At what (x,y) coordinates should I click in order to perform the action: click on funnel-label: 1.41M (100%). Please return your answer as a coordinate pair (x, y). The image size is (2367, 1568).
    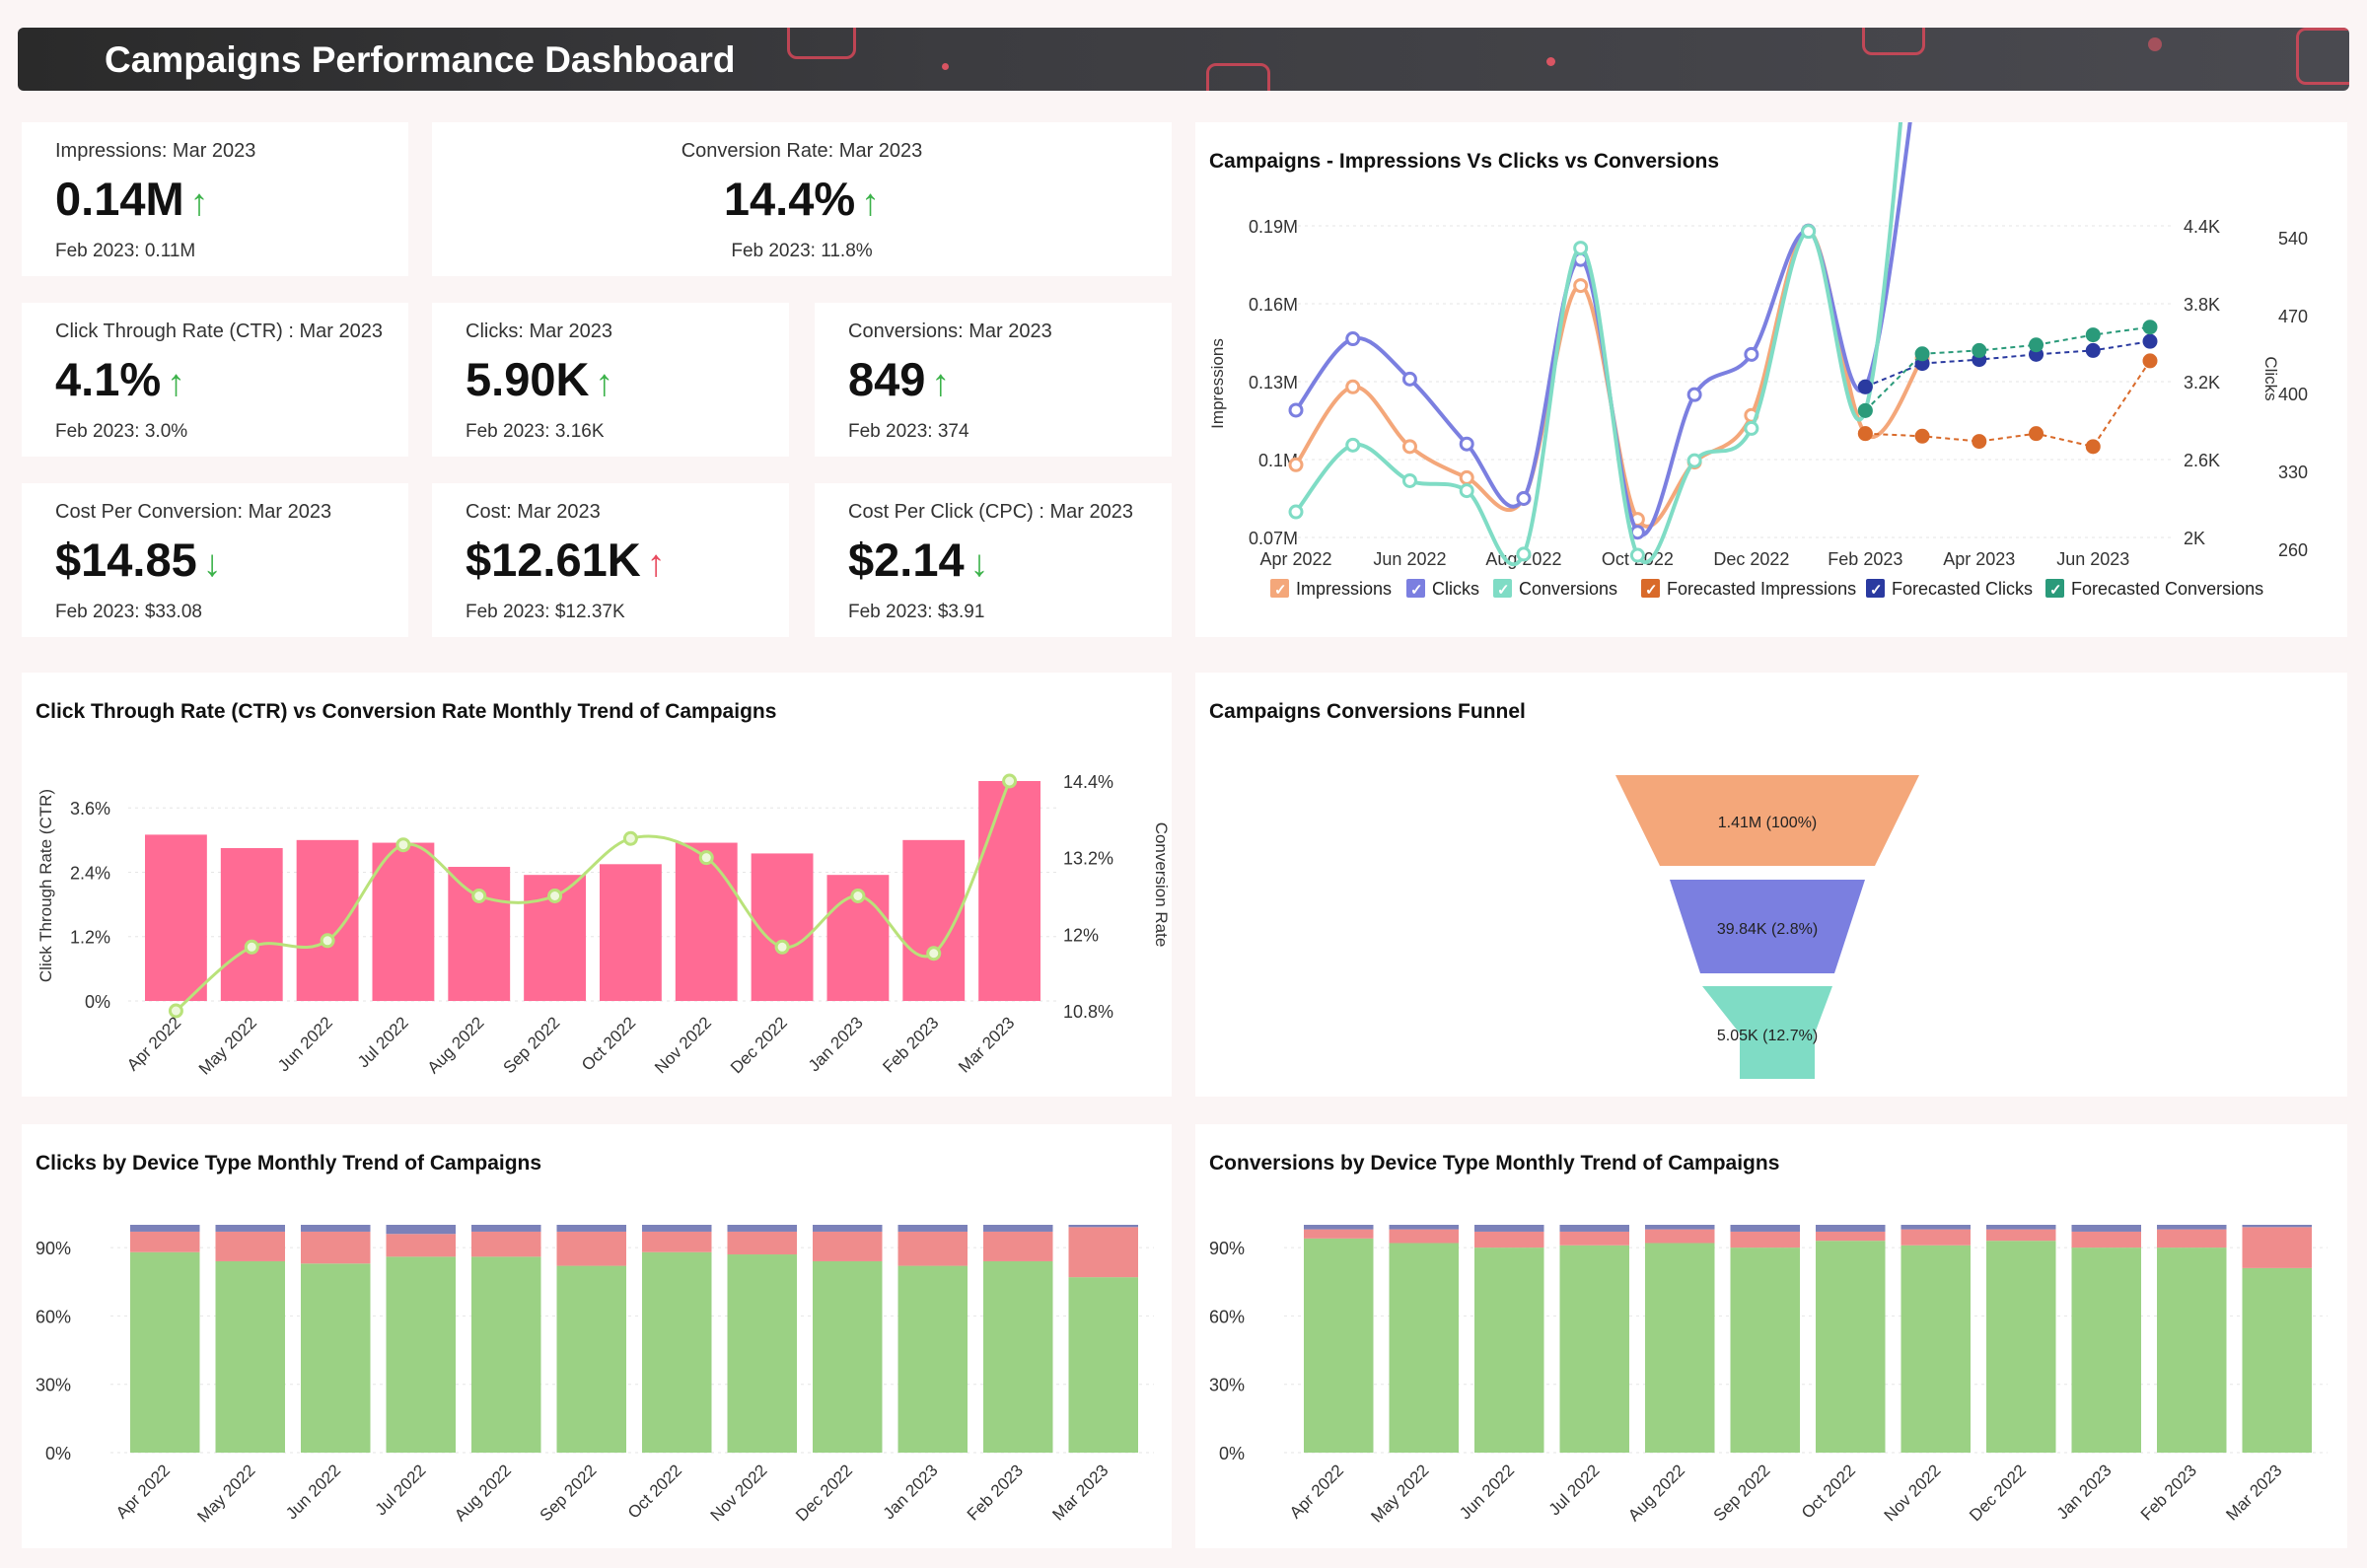
    Looking at the image, I should click on (1768, 823).